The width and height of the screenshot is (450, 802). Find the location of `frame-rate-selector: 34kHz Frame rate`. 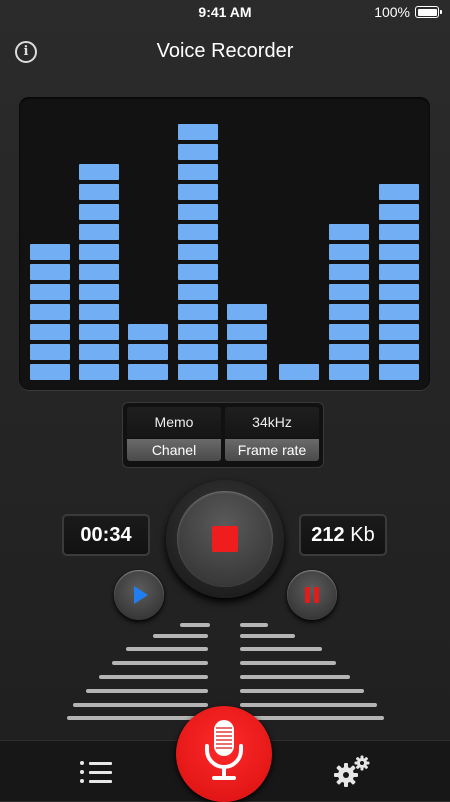

frame-rate-selector: 34kHz Frame rate is located at coordinates (272, 435).